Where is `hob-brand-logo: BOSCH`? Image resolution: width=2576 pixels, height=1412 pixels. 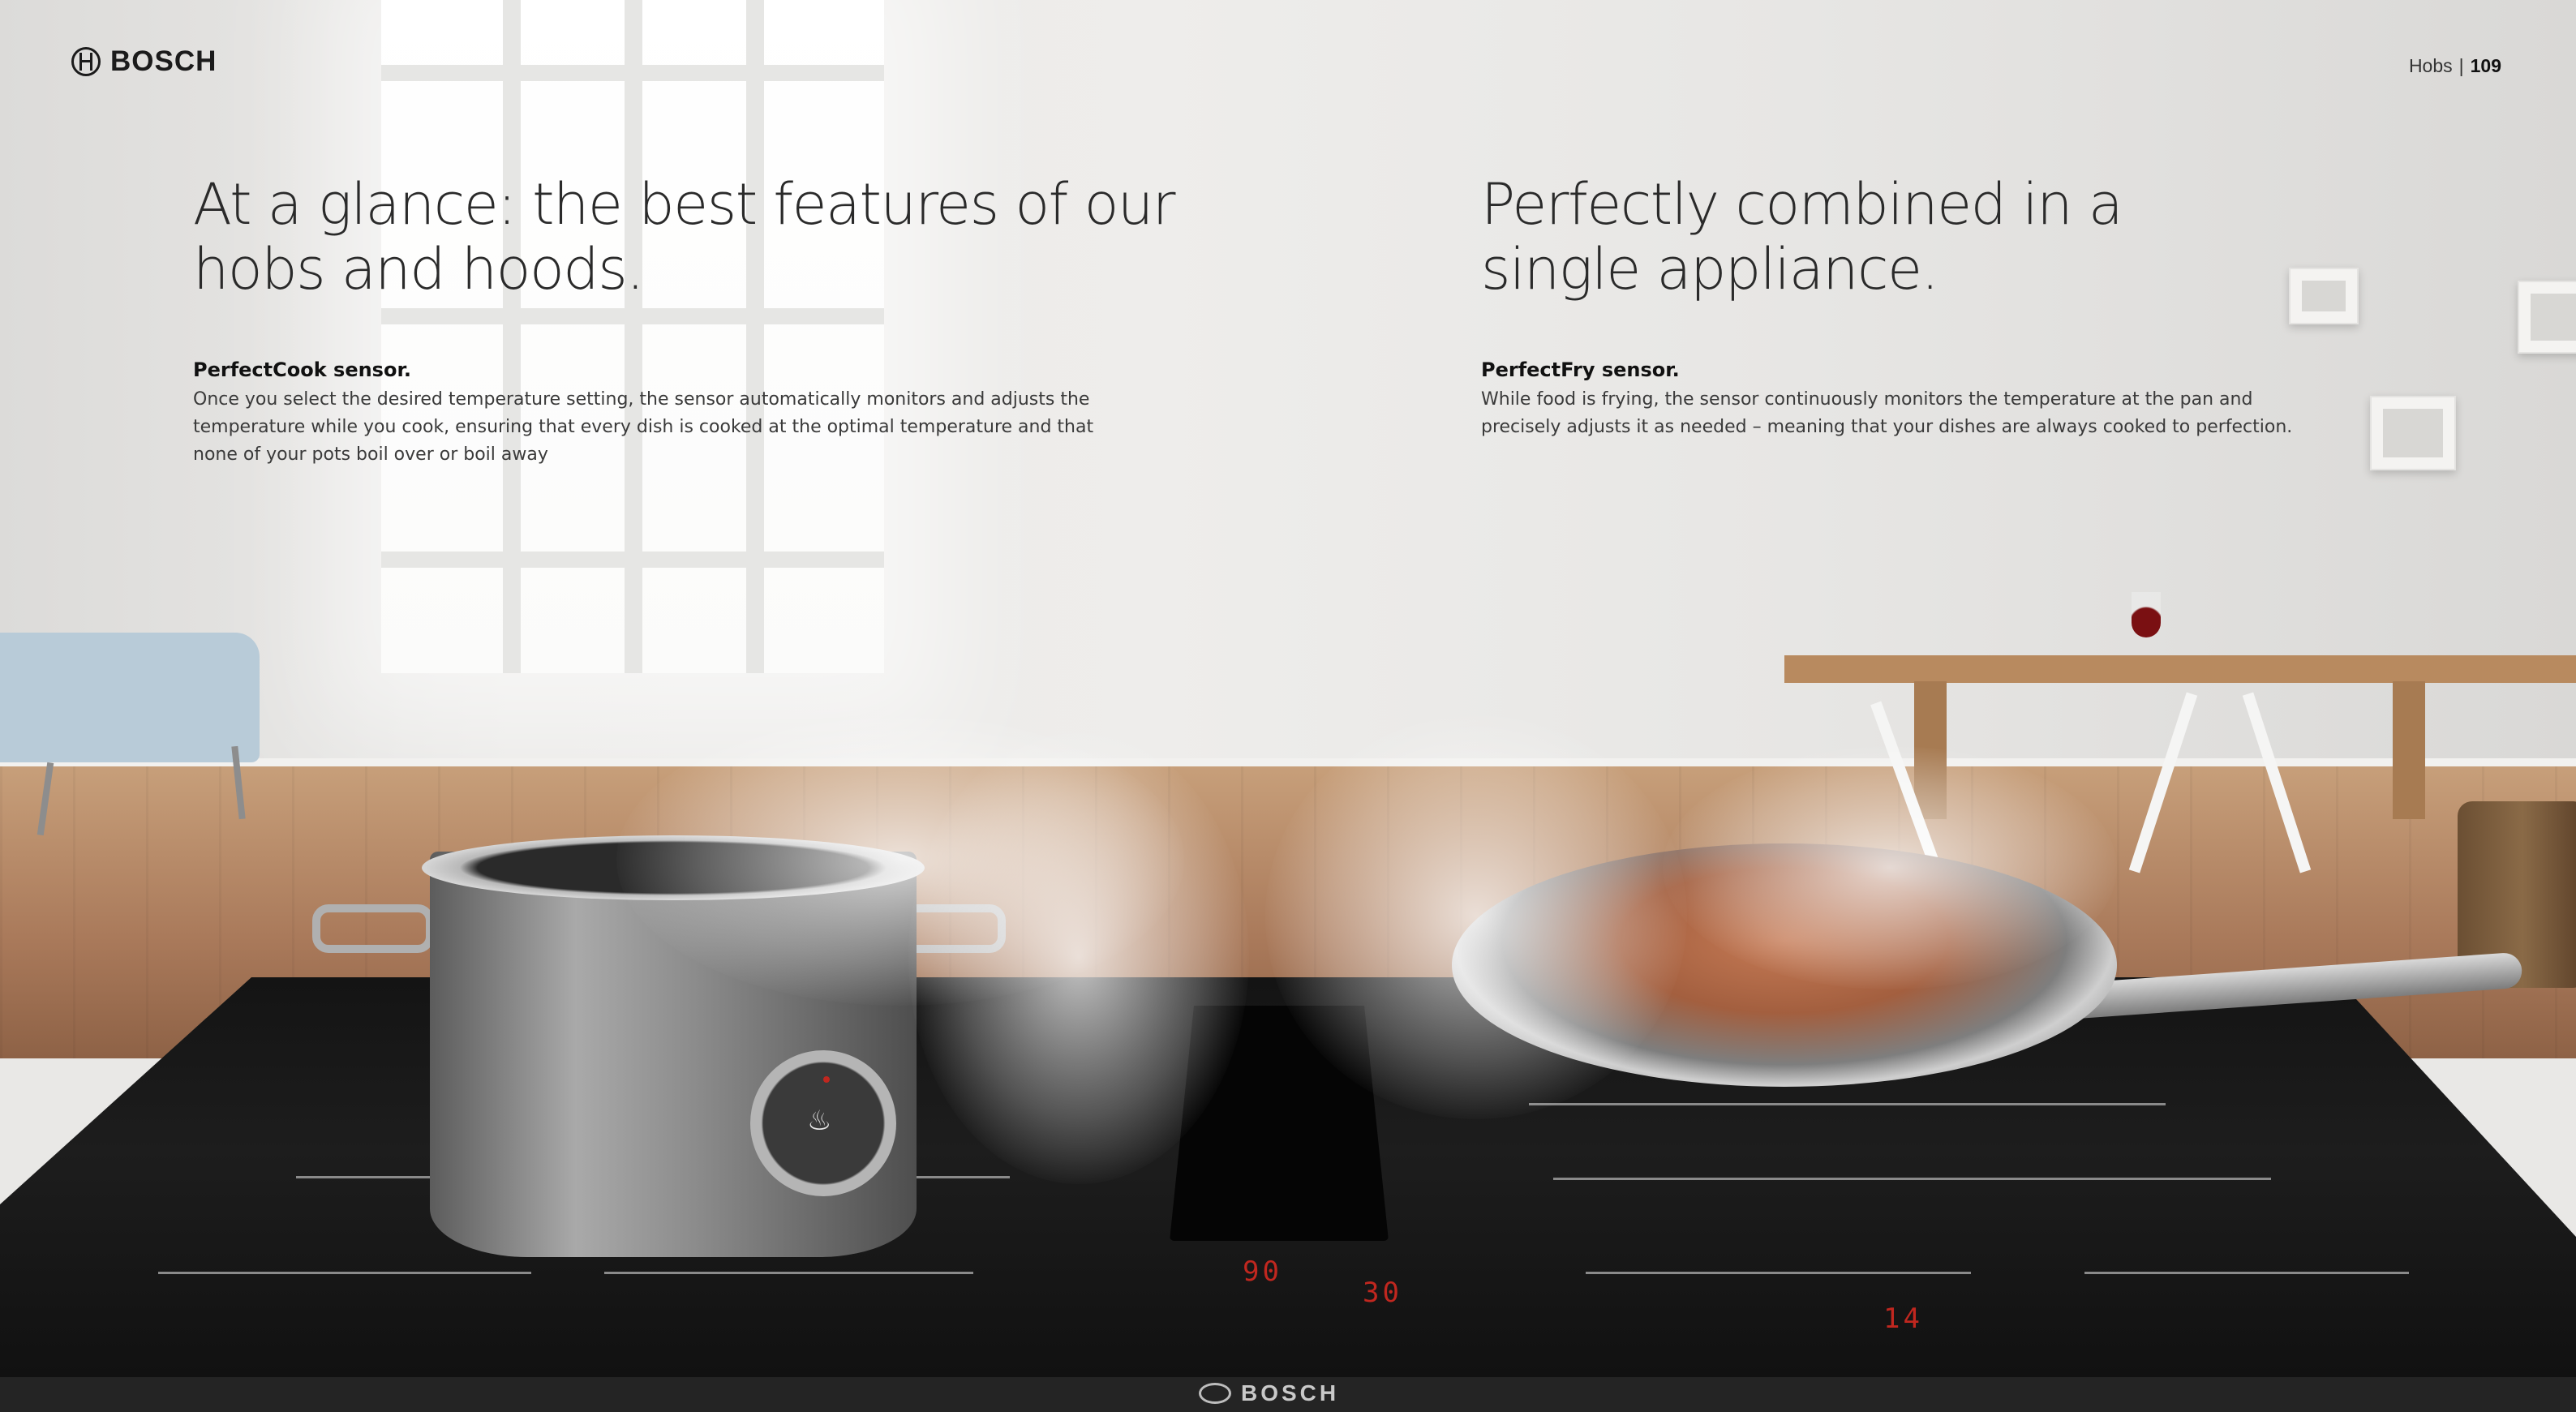 hob-brand-logo: BOSCH is located at coordinates (1269, 1393).